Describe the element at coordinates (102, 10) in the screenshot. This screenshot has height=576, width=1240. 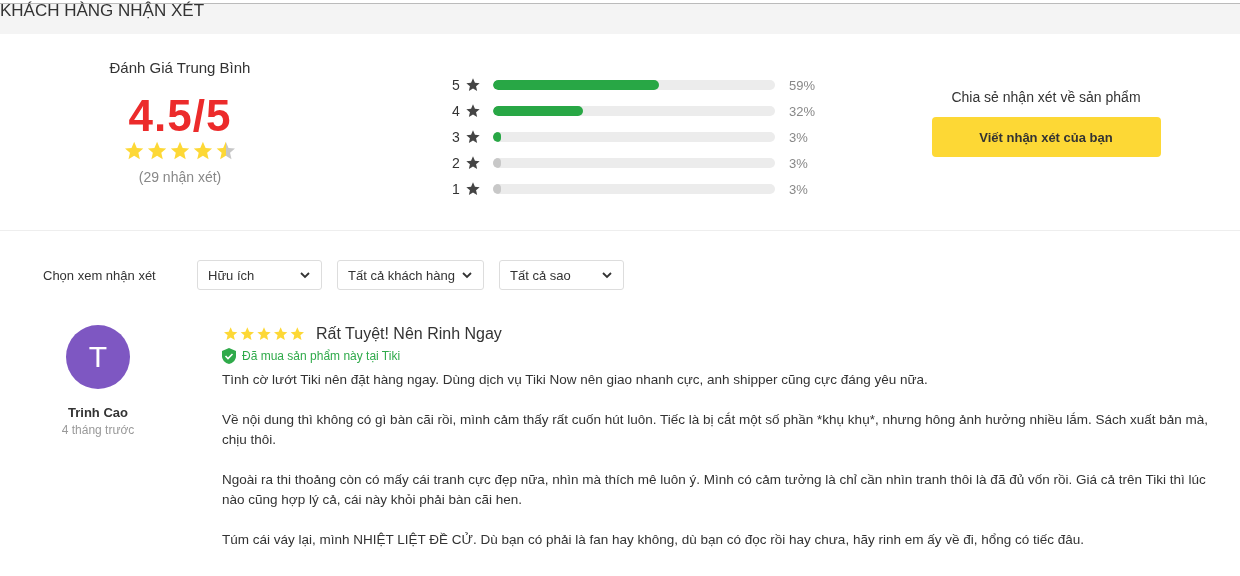
I see `section-title: KHÁCH HÀNG NHẬN XÉT` at that location.